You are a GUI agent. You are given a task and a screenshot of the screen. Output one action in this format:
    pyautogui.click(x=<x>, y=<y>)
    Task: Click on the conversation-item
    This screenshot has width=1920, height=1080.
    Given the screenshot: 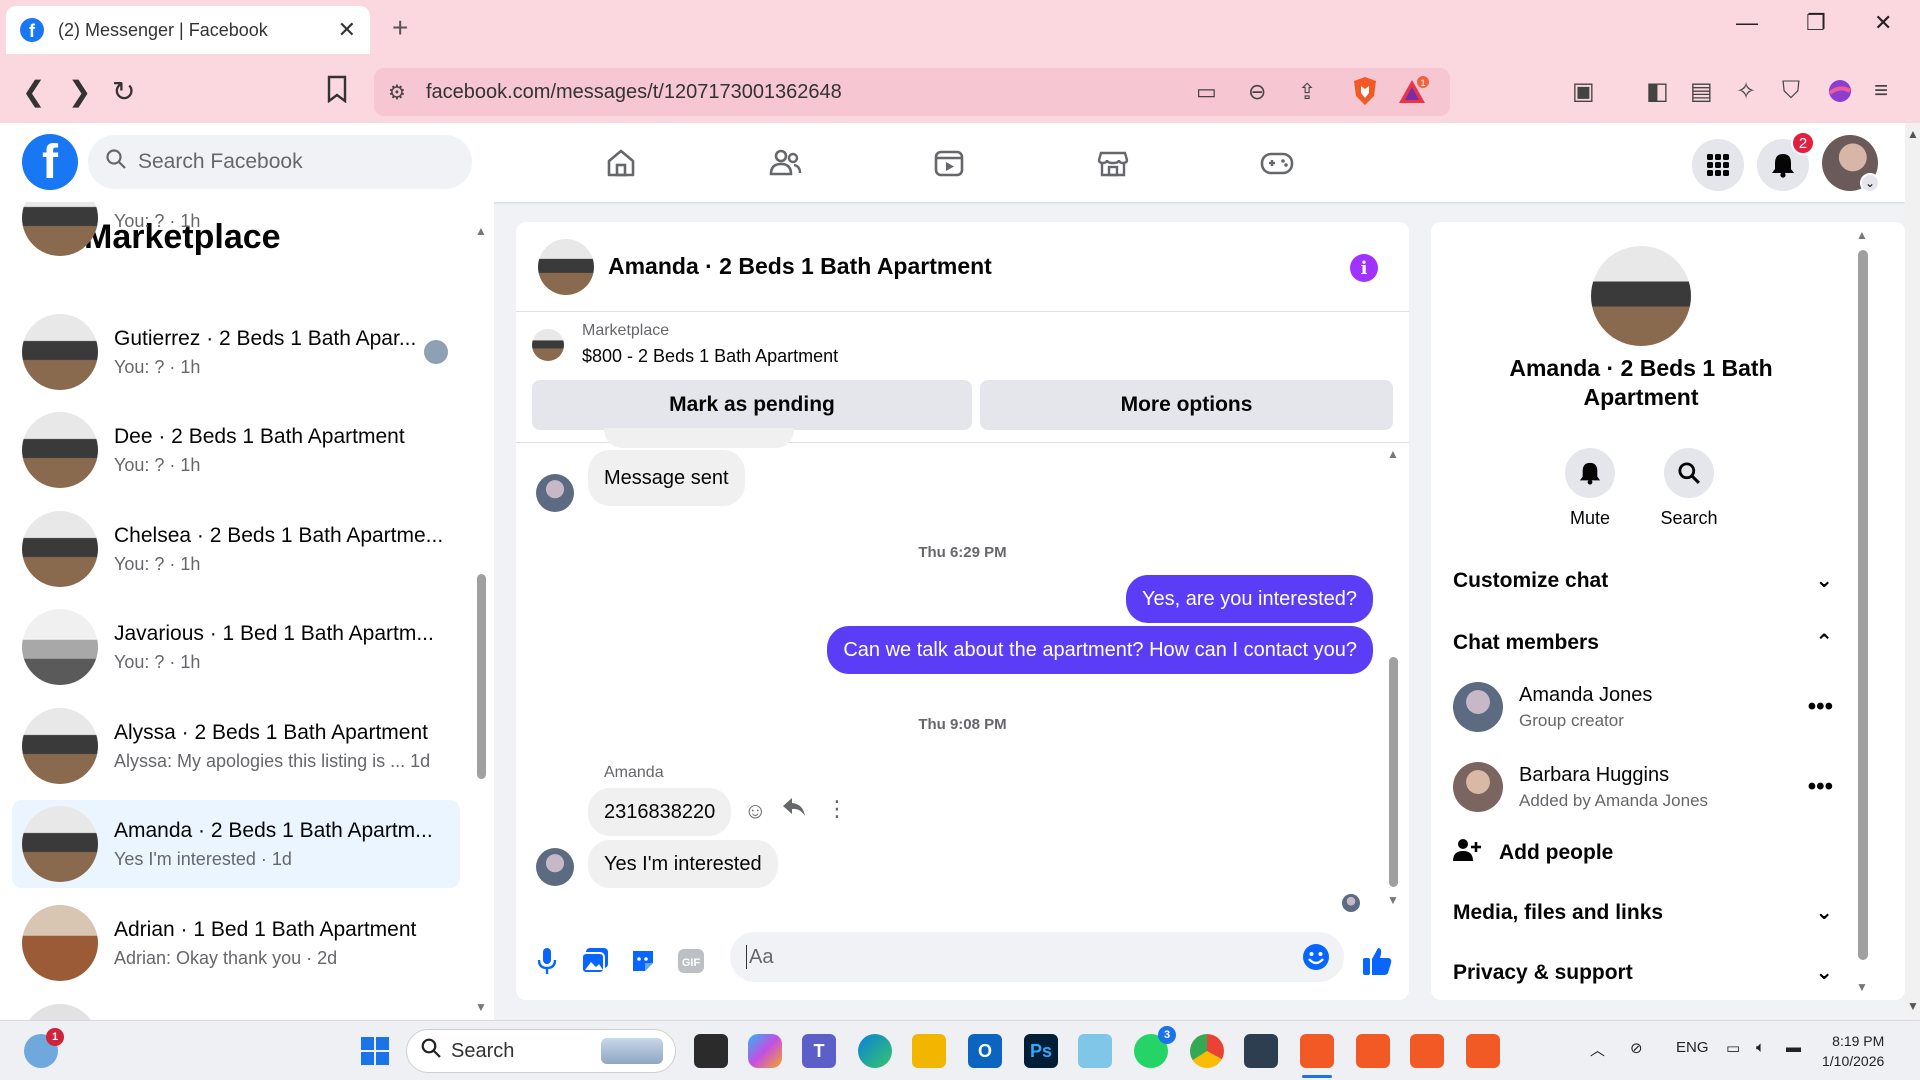 What is the action you would take?
    pyautogui.click(x=236, y=1009)
    